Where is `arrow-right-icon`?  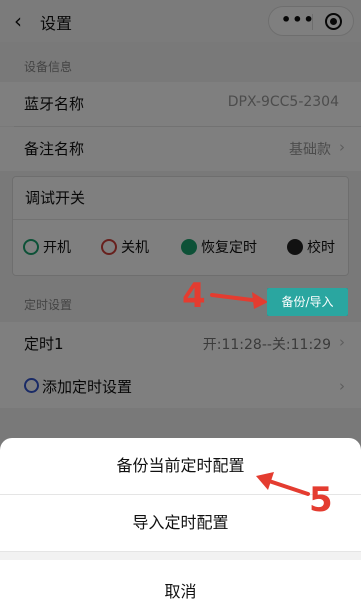 arrow-right-icon is located at coordinates (239, 300).